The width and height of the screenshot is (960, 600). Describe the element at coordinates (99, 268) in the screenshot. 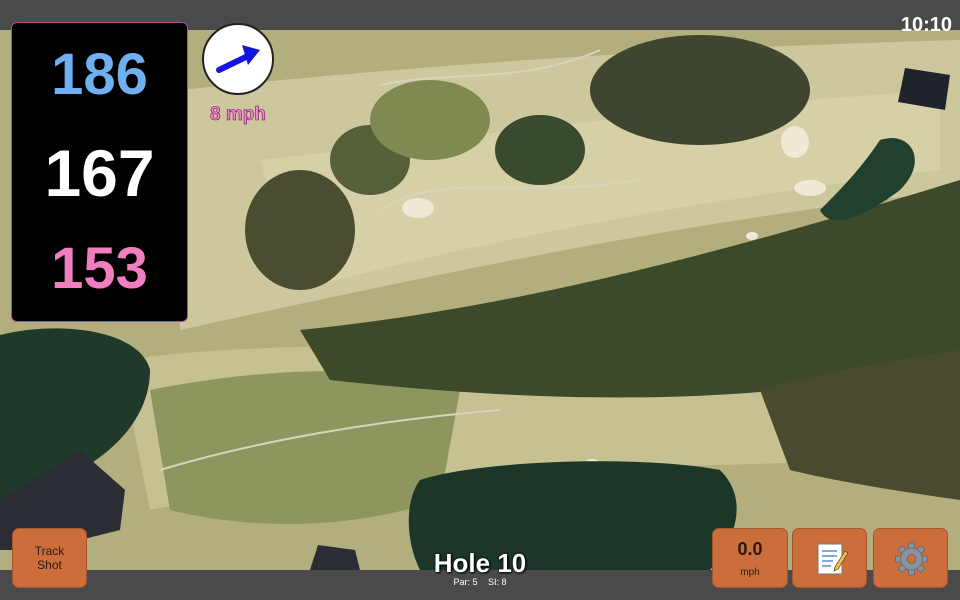

I see `front-distance: 153` at that location.